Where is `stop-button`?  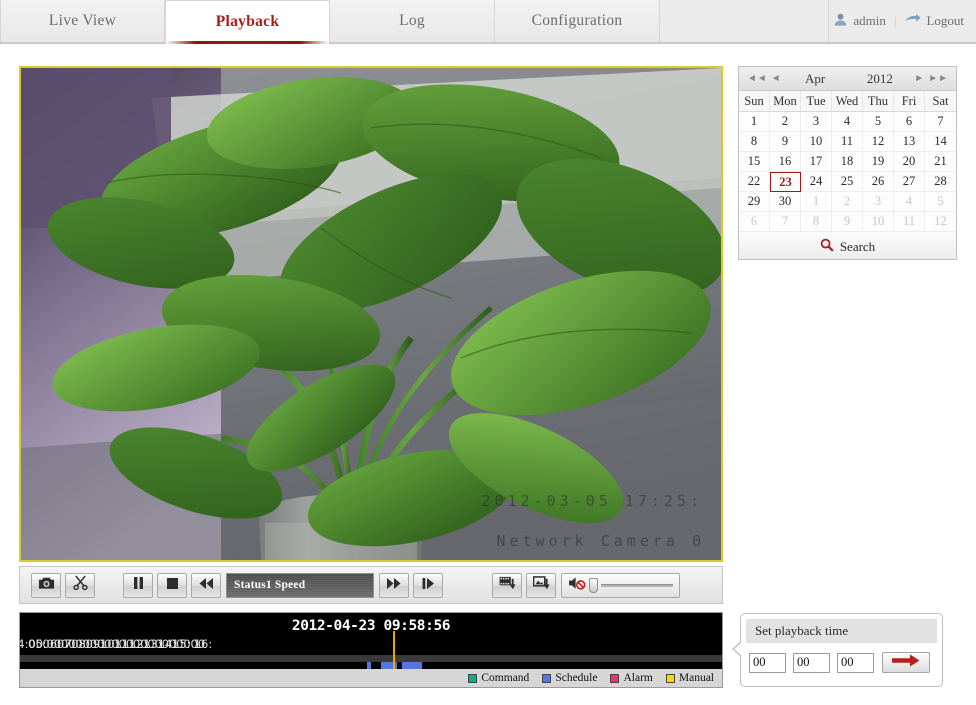
stop-button is located at coordinates (172, 585).